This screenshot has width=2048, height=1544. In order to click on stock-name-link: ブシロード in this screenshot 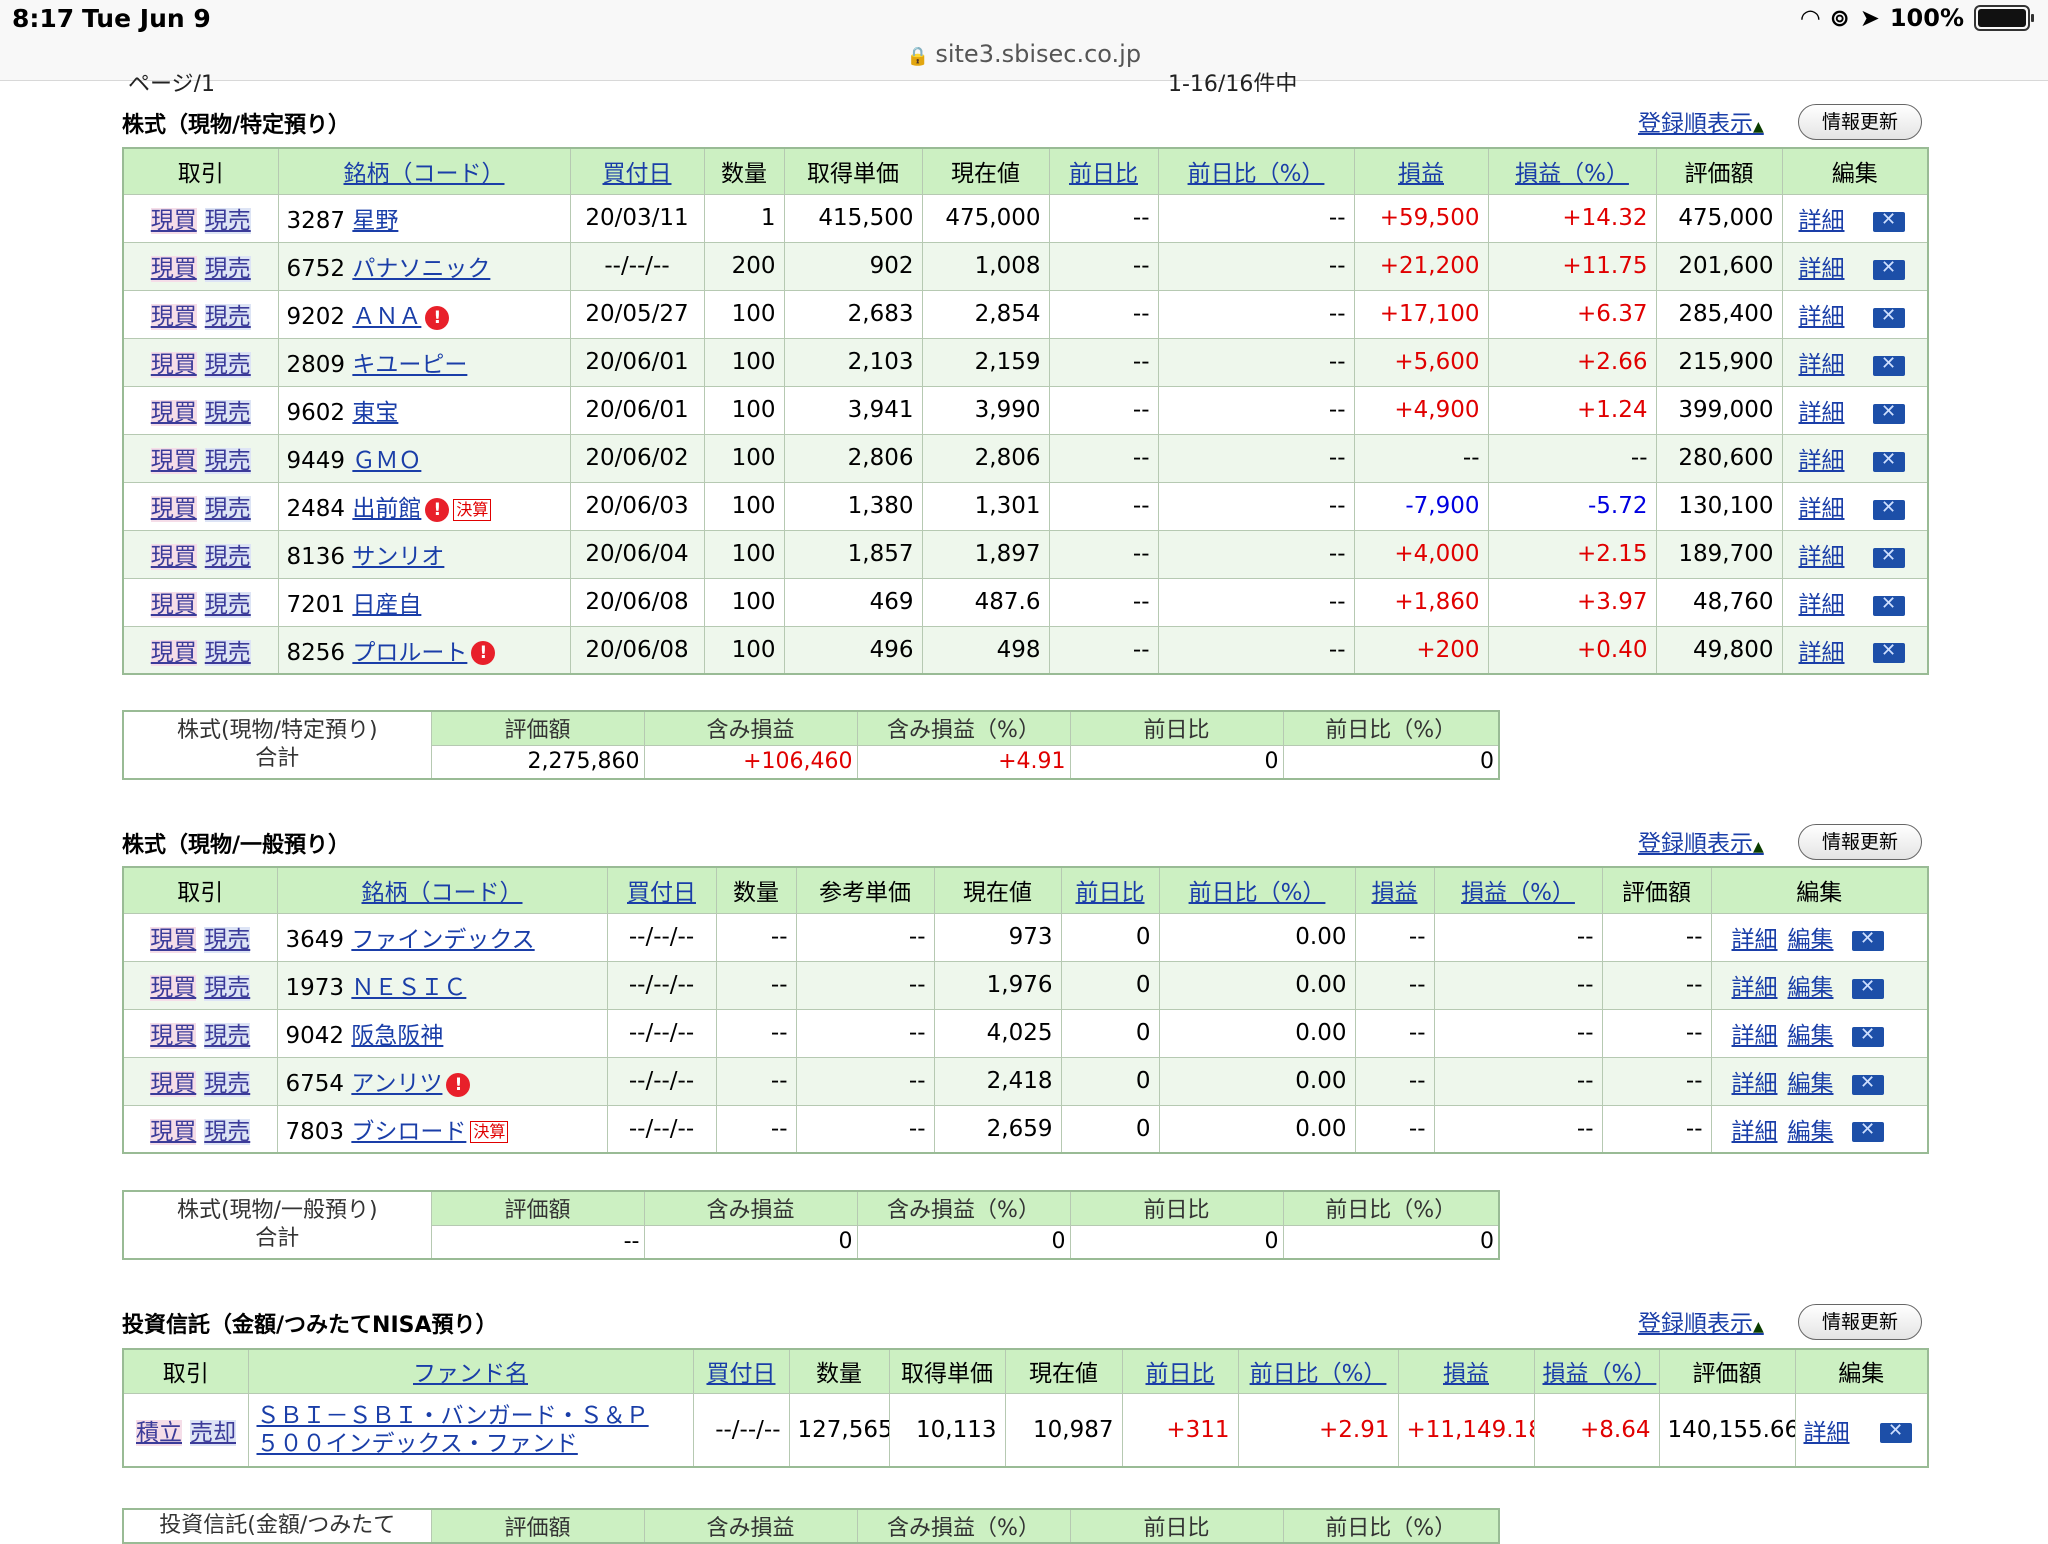, I will do `click(408, 1132)`.